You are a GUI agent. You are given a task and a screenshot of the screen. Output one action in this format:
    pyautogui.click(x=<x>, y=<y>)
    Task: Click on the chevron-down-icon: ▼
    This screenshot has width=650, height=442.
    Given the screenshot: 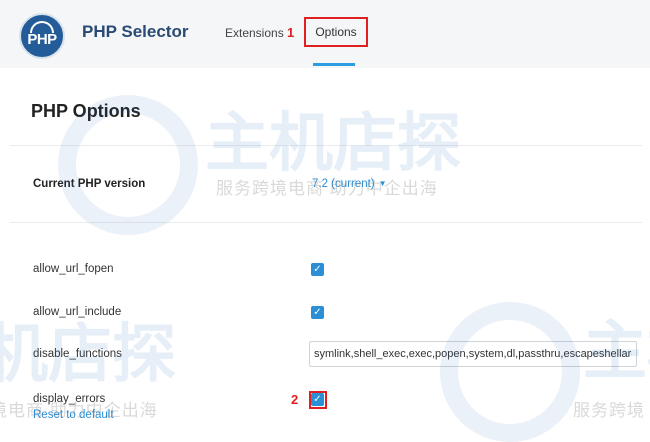 What is the action you would take?
    pyautogui.click(x=382, y=183)
    